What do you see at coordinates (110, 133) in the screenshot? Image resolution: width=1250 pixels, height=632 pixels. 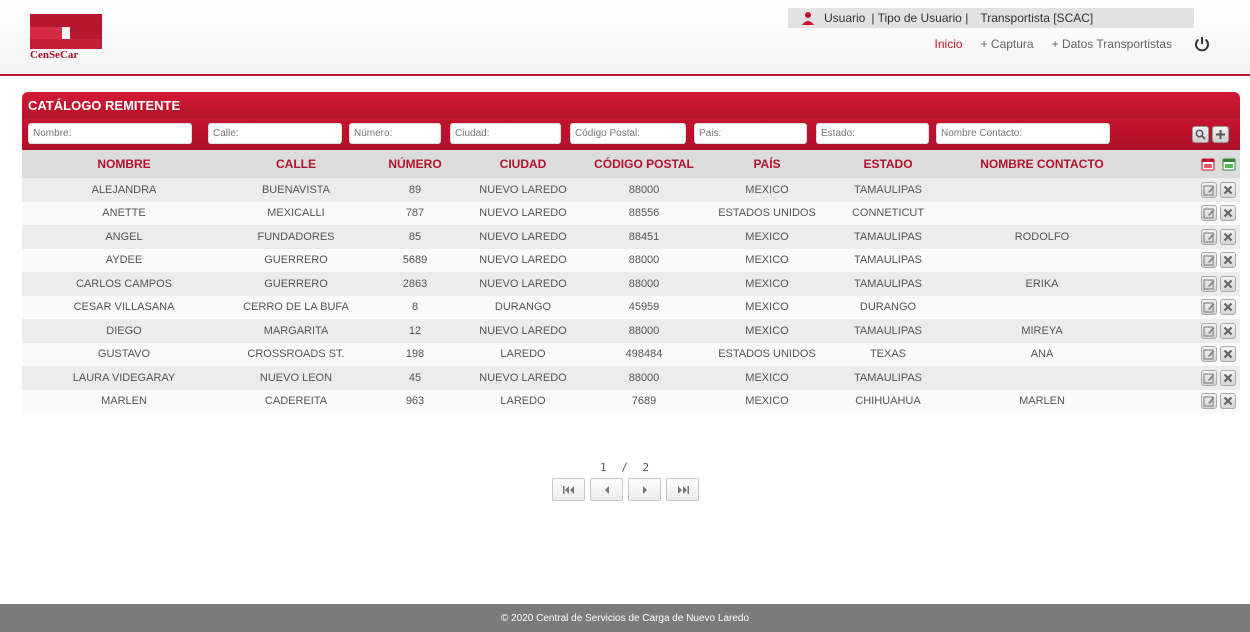 I see `filter-nombre-input` at bounding box center [110, 133].